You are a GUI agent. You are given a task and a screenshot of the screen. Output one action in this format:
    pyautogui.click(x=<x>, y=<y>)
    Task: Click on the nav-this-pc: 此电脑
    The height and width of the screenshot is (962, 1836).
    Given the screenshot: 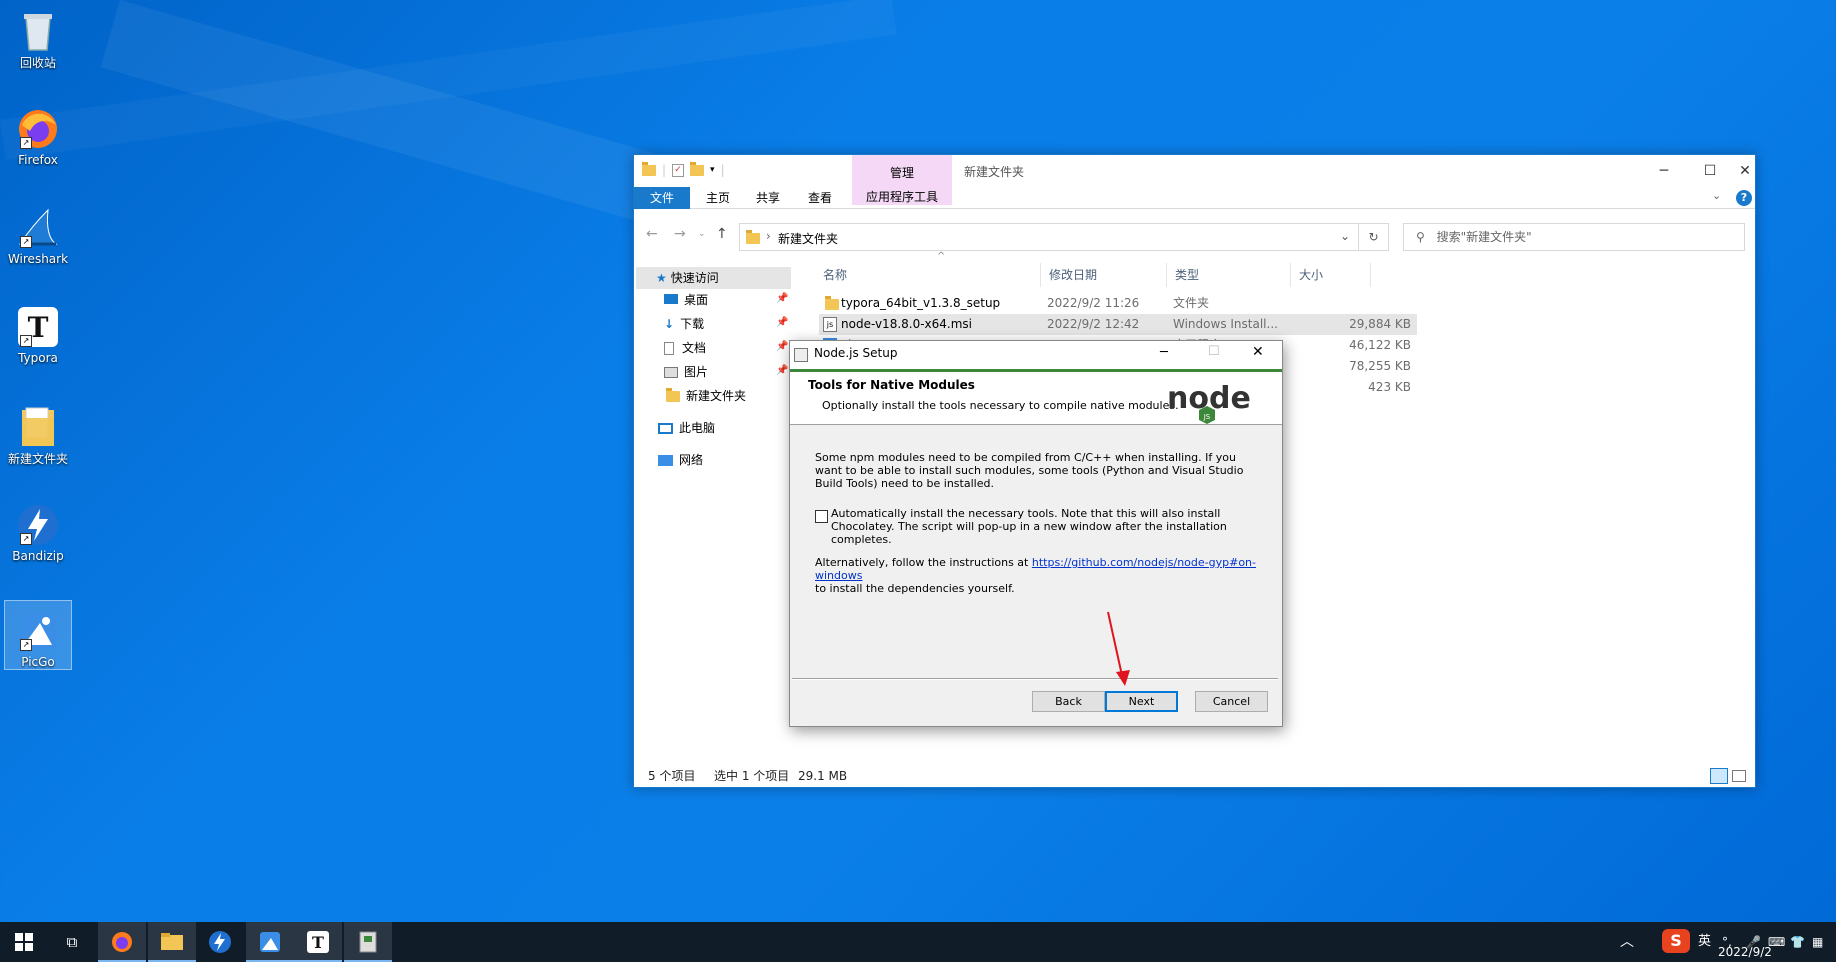 What is the action you would take?
    pyautogui.click(x=686, y=428)
    